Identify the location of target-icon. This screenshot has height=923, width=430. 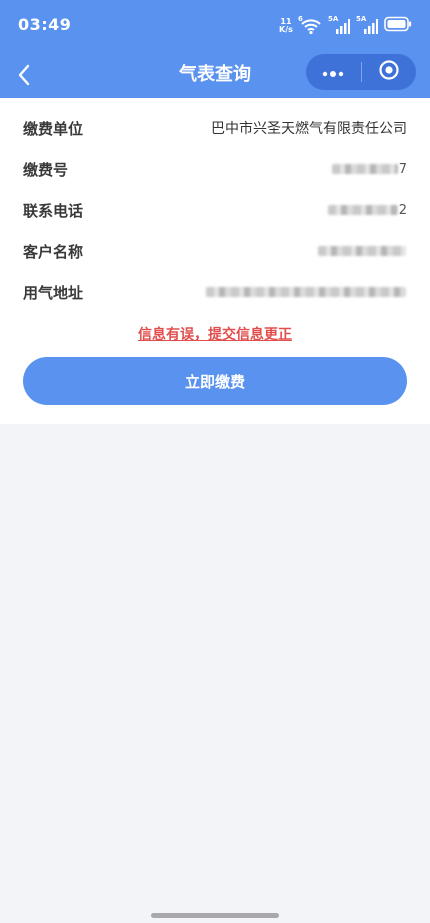
(389, 72).